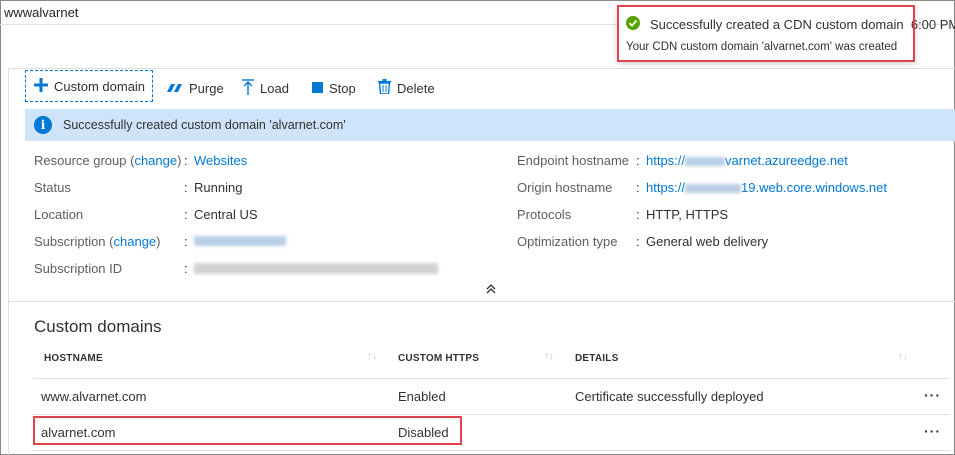  I want to click on optimization-type-value: General web delivery, so click(707, 241).